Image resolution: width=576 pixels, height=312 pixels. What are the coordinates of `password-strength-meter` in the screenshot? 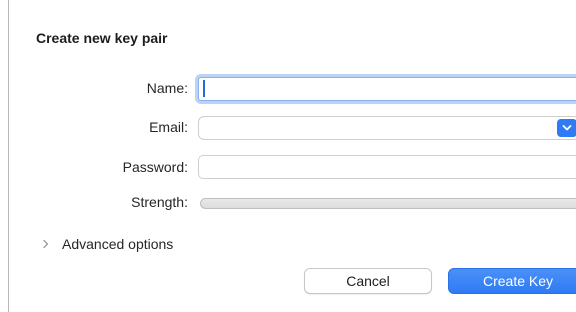 It's located at (388, 203).